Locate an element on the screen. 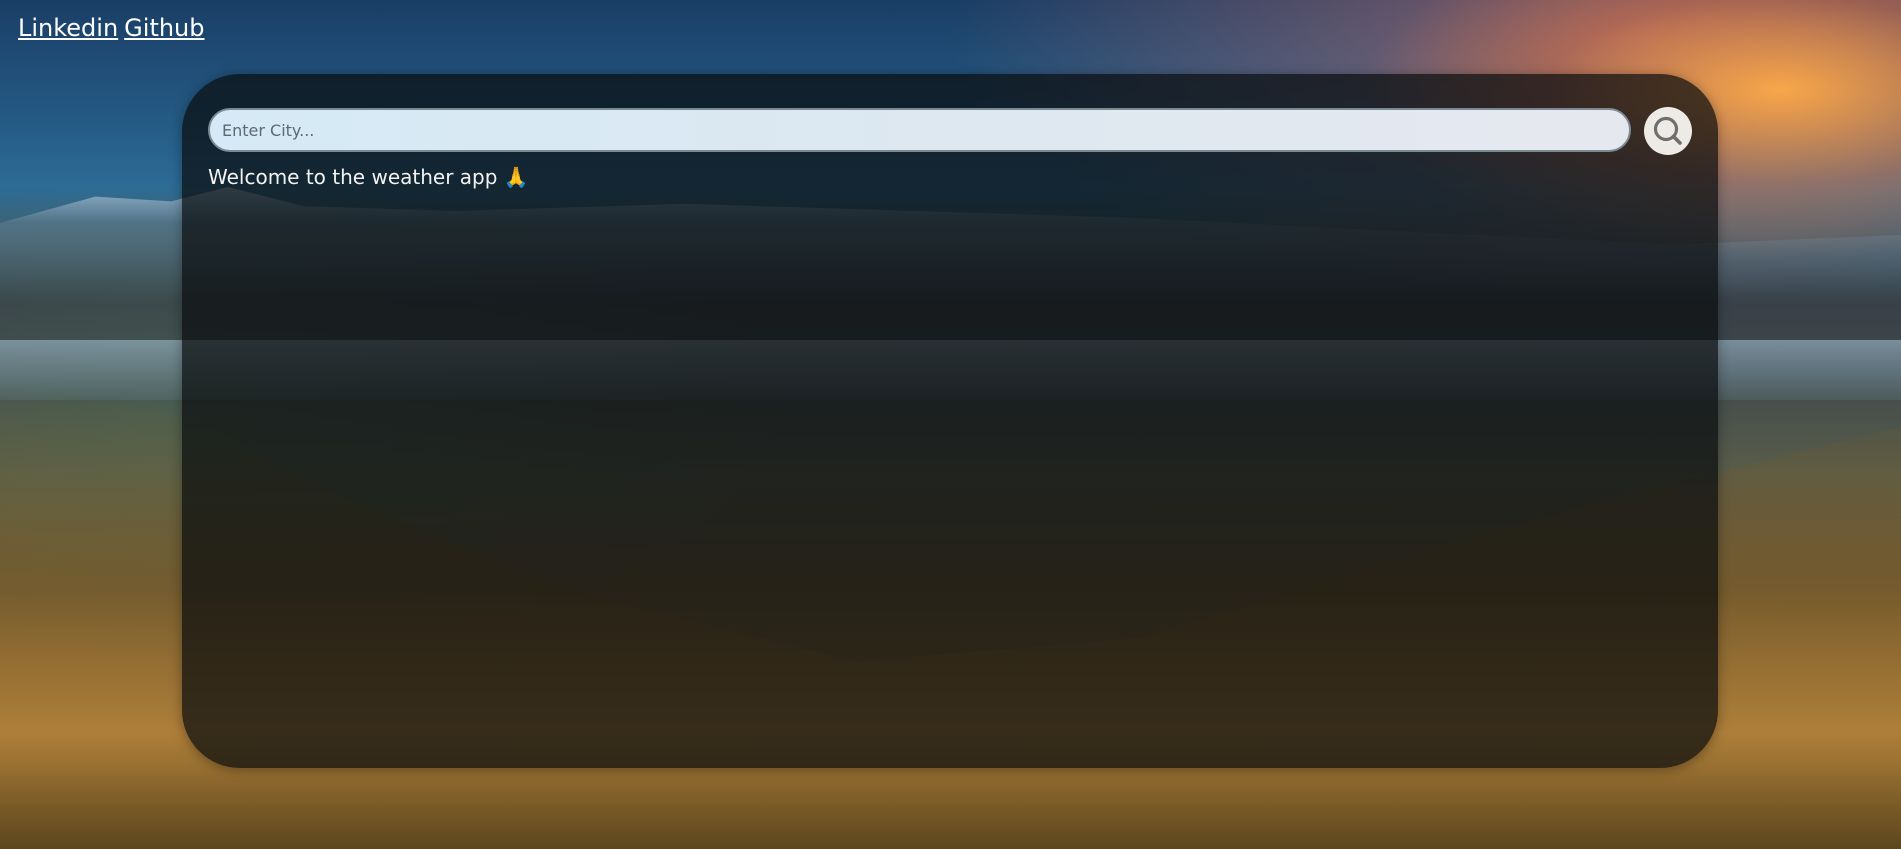 The height and width of the screenshot is (849, 1901). search-button is located at coordinates (1668, 131).